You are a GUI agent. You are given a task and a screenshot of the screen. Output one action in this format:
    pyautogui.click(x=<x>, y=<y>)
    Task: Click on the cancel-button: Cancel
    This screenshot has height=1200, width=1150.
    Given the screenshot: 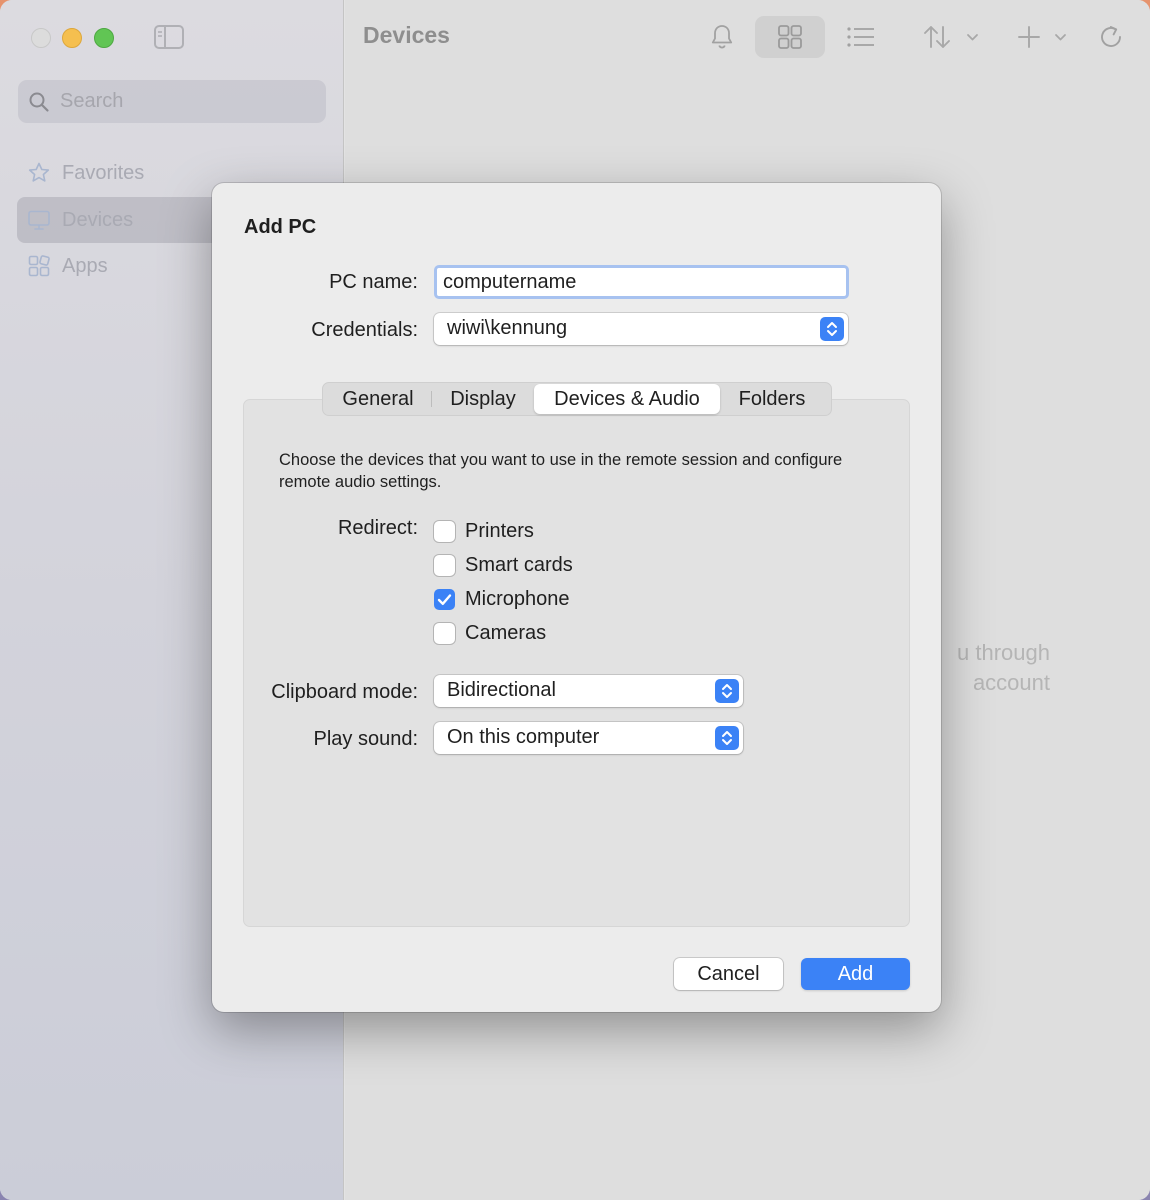 What is the action you would take?
    pyautogui.click(x=728, y=974)
    